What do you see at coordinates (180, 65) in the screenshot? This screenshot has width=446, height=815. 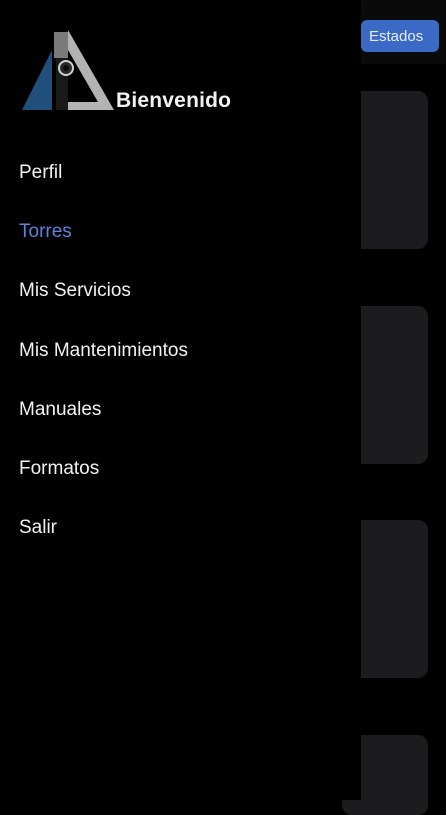 I see `drawer-header: Bienvenido` at bounding box center [180, 65].